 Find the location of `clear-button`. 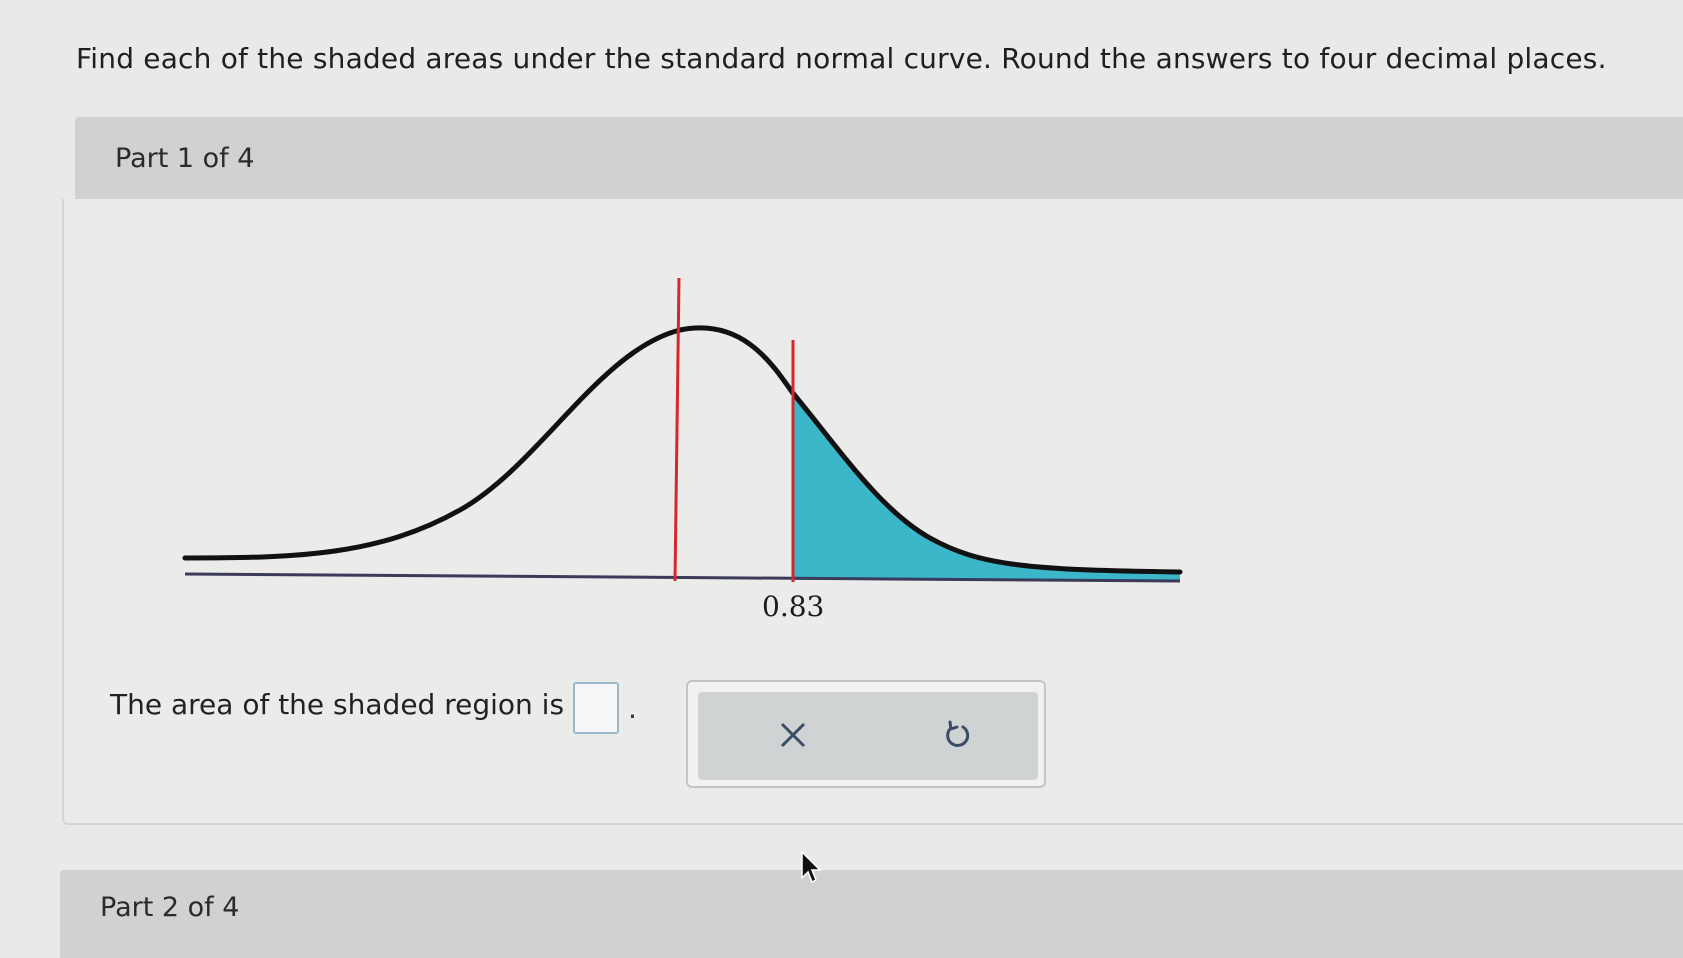

clear-button is located at coordinates (793, 735).